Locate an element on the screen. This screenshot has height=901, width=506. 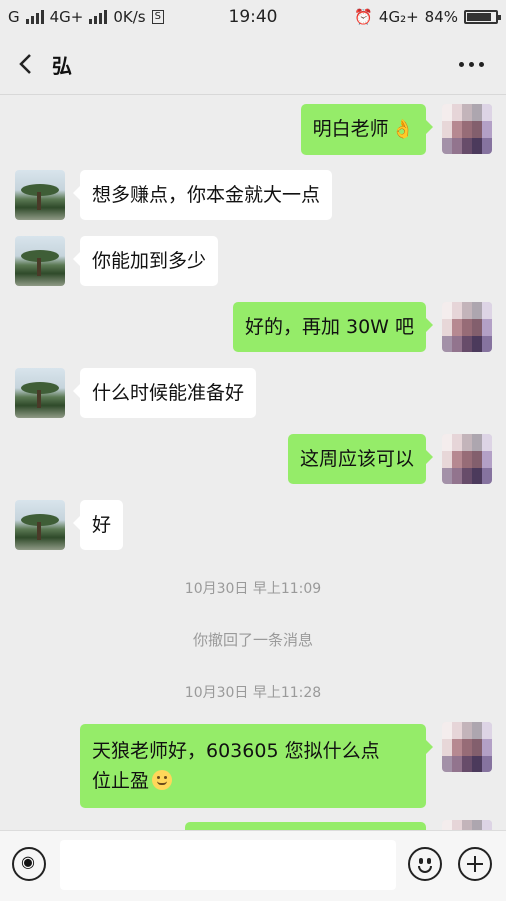
timestamp: 10月30日 早上11:28 is located at coordinates (253, 693).